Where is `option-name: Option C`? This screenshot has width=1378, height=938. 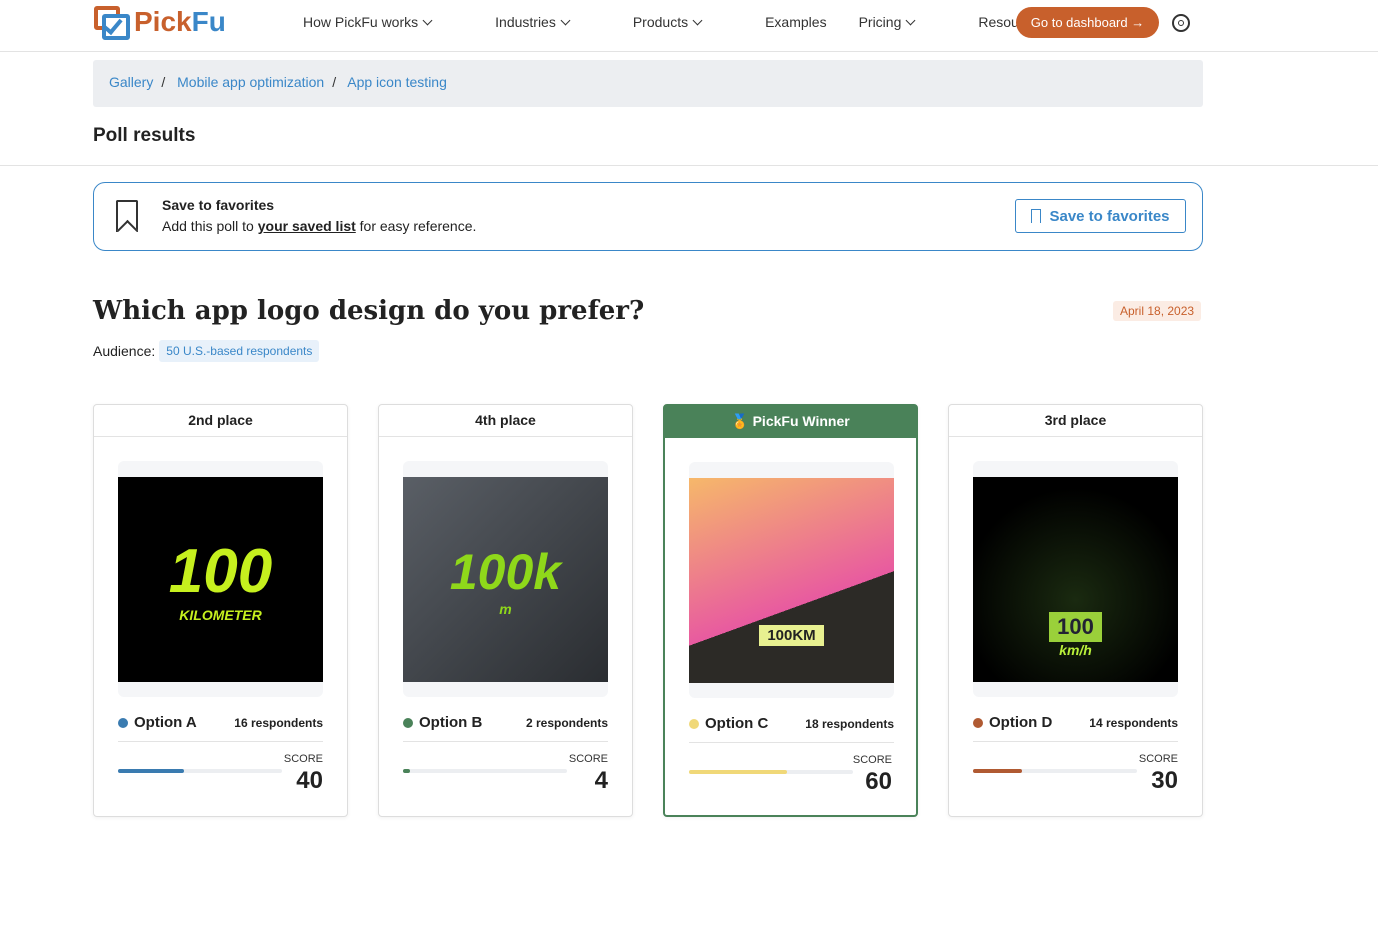 option-name: Option C is located at coordinates (737, 723).